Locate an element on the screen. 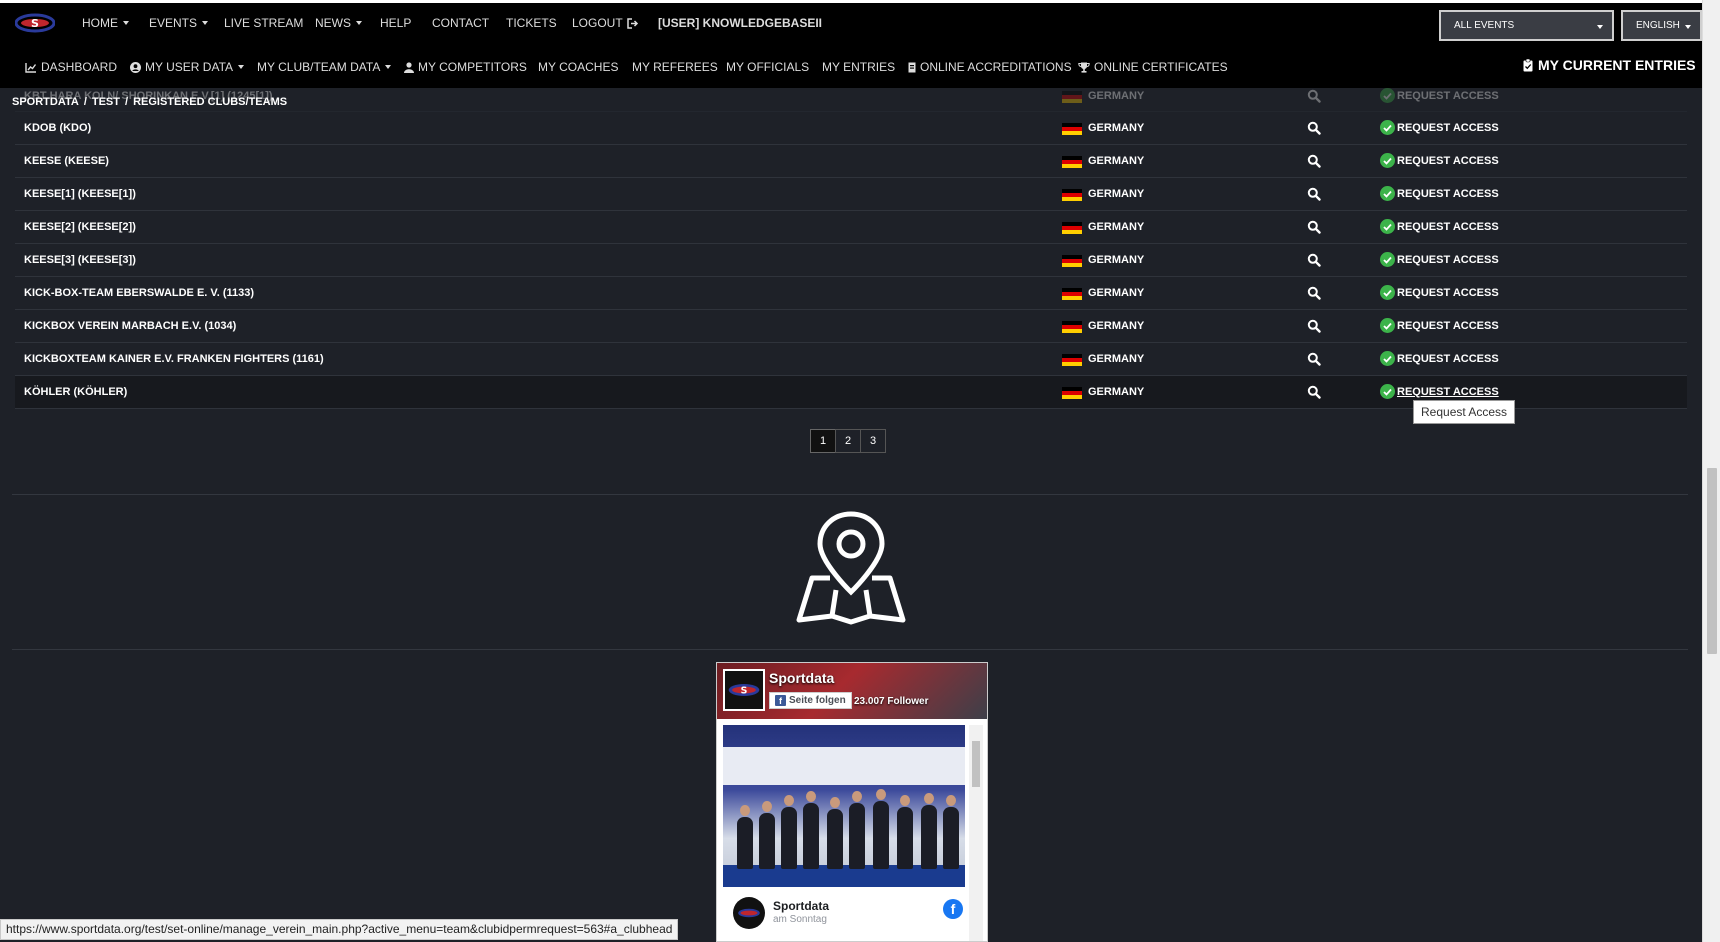 The height and width of the screenshot is (942, 1720). subnav-my-officials-label: MY OFFICIALS is located at coordinates (768, 67).